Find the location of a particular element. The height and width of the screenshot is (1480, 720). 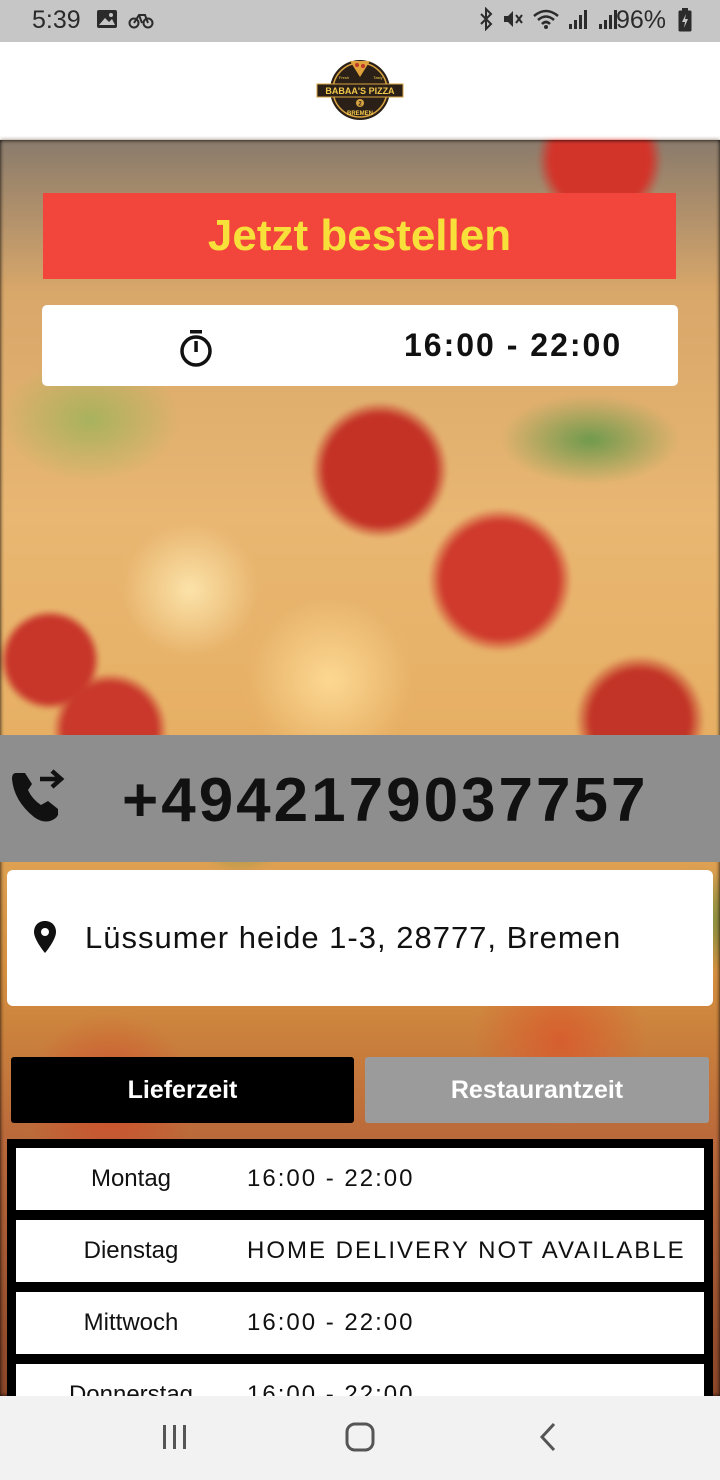

phone-bar: +4942179037757 is located at coordinates (360, 798).